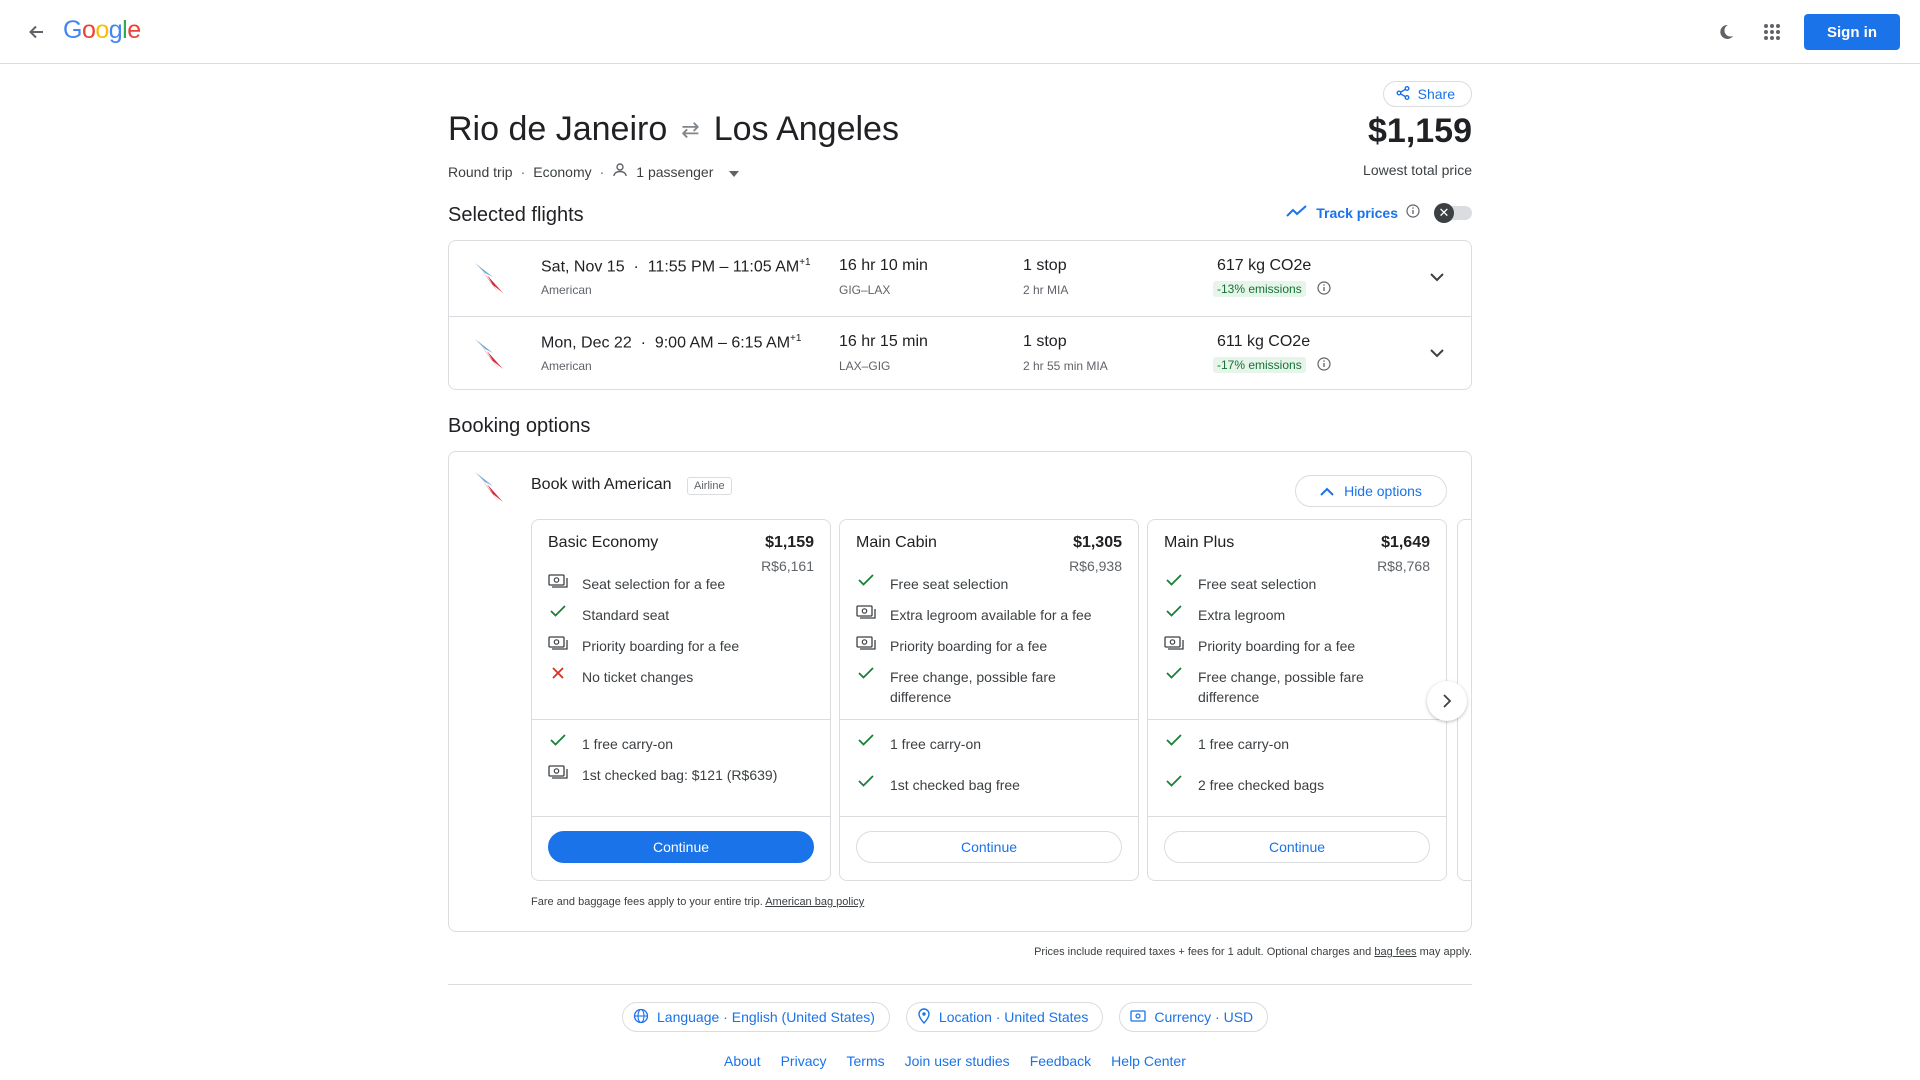 The width and height of the screenshot is (1920, 1080). I want to click on fare-price: $1,159, so click(789, 542).